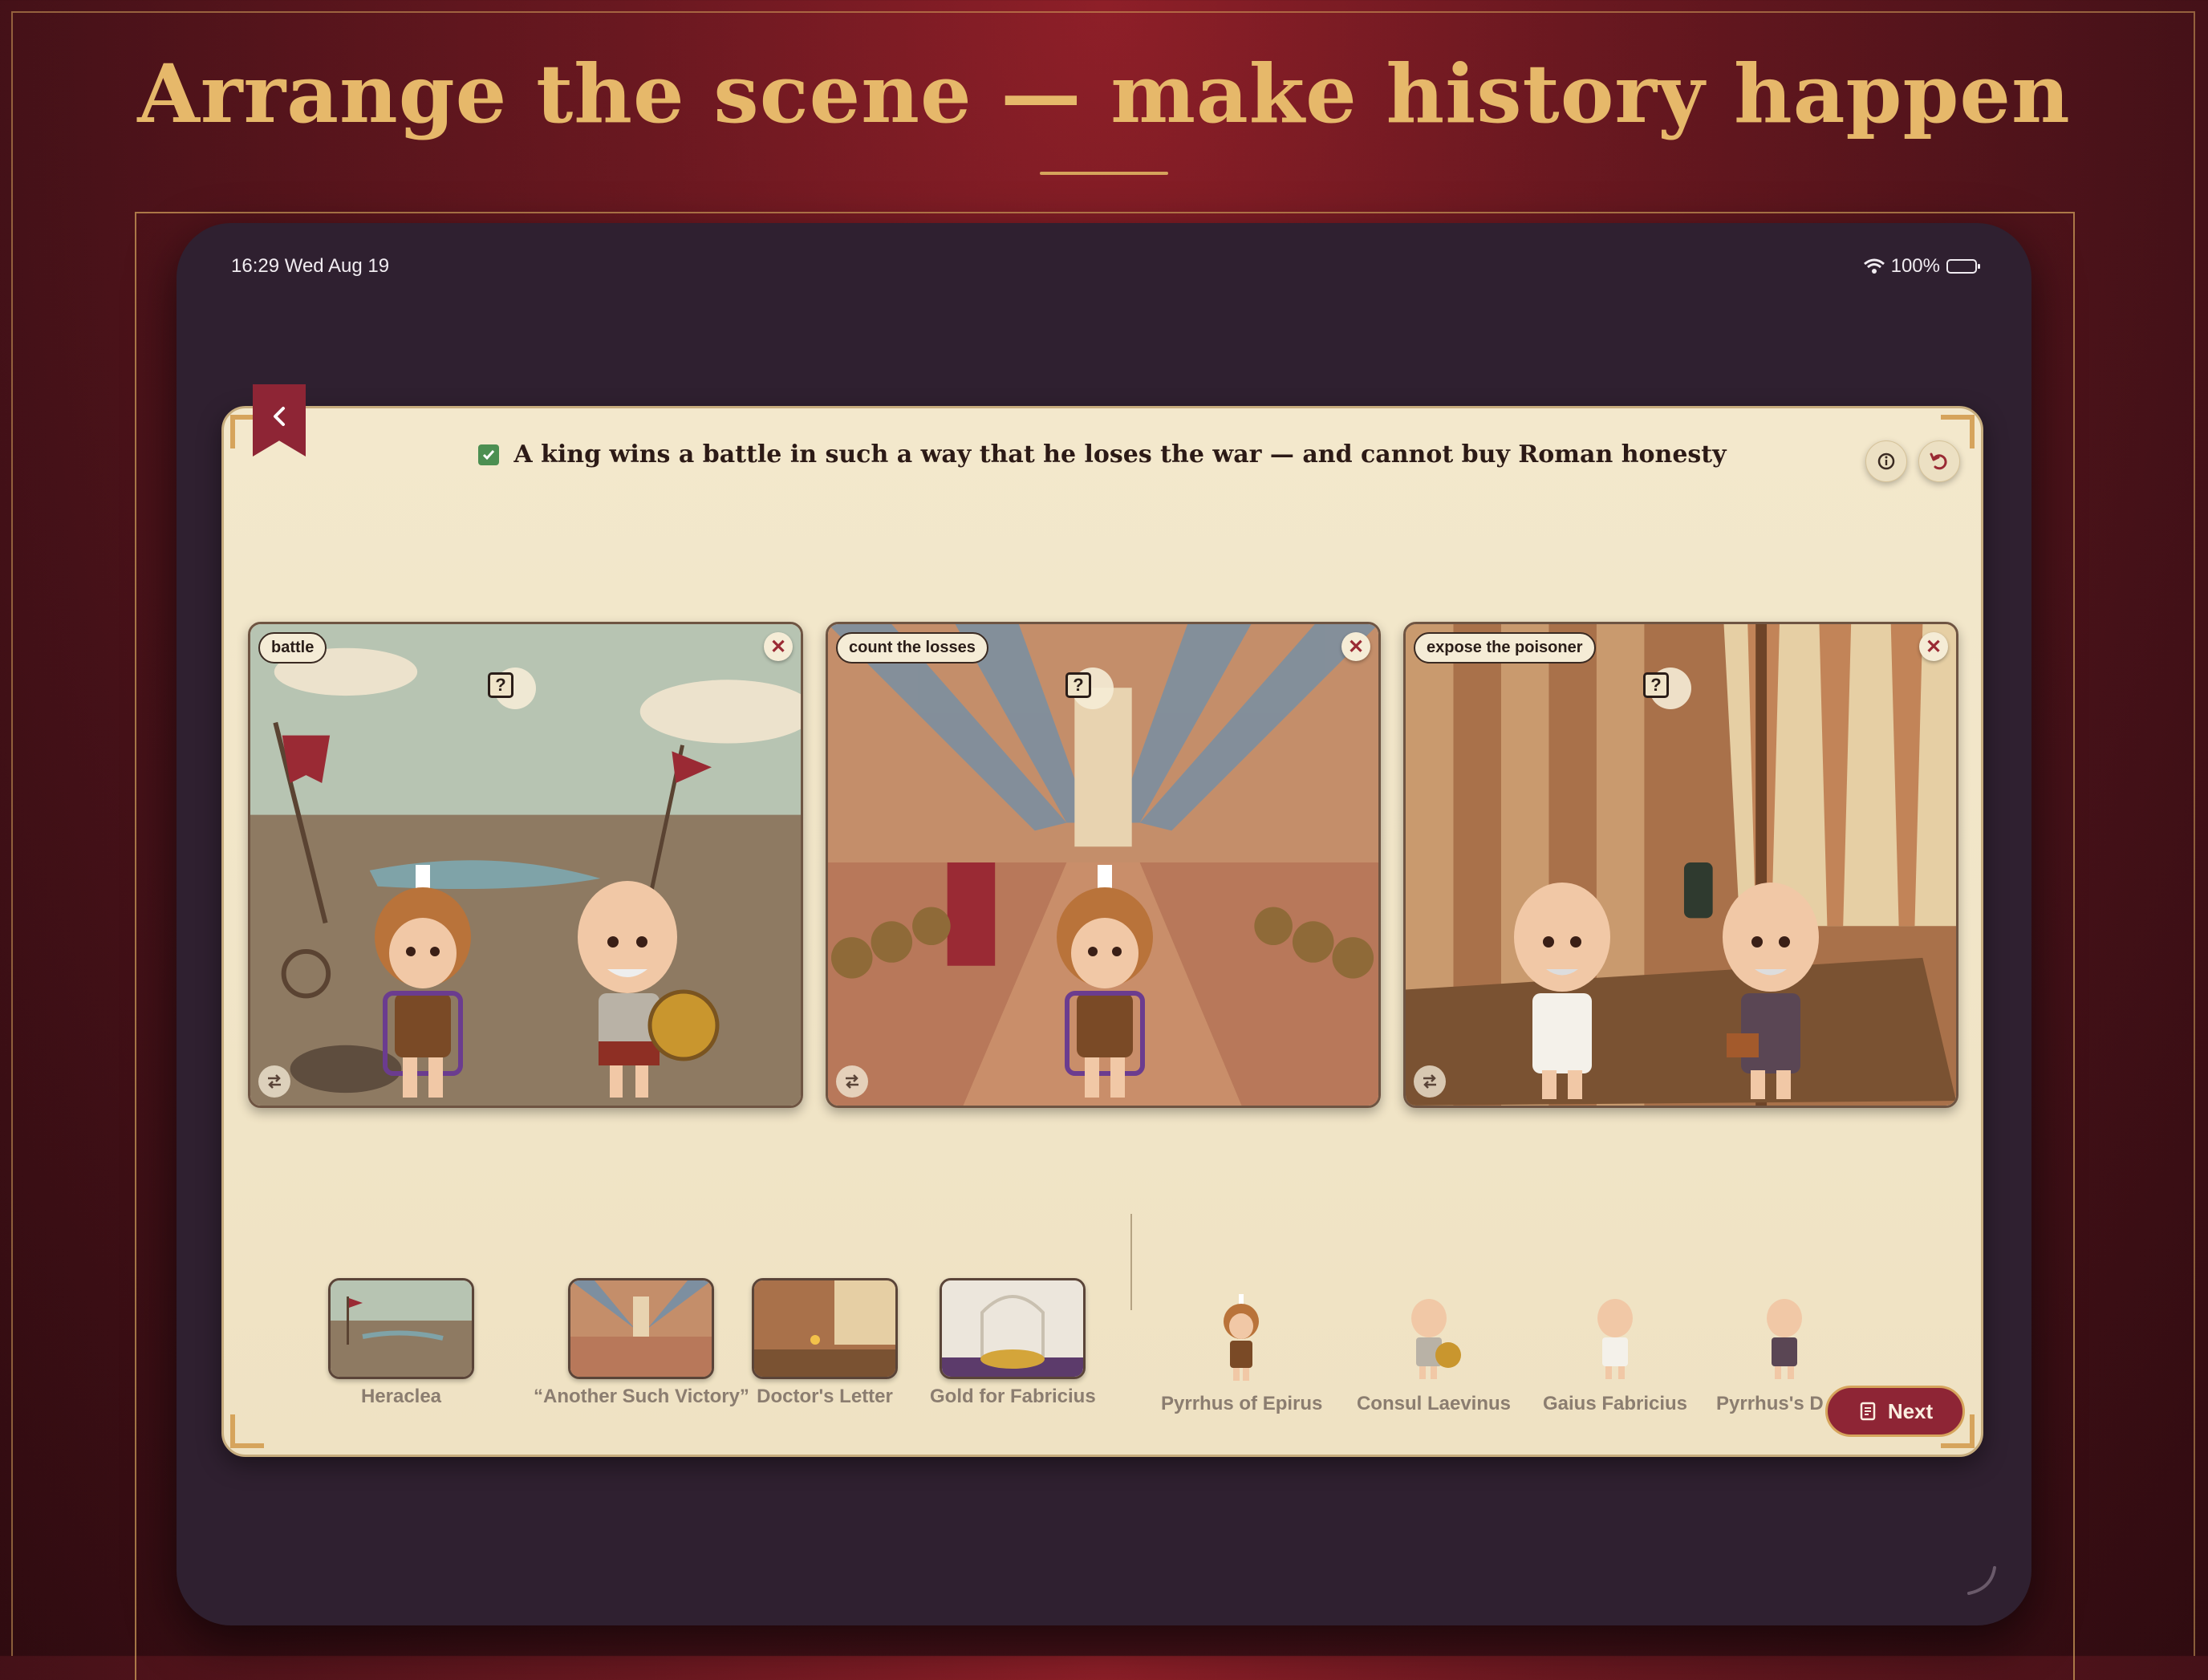 The height and width of the screenshot is (1680, 2208). What do you see at coordinates (525, 865) in the screenshot?
I see `scene-slot-1: battle ✕ ?` at bounding box center [525, 865].